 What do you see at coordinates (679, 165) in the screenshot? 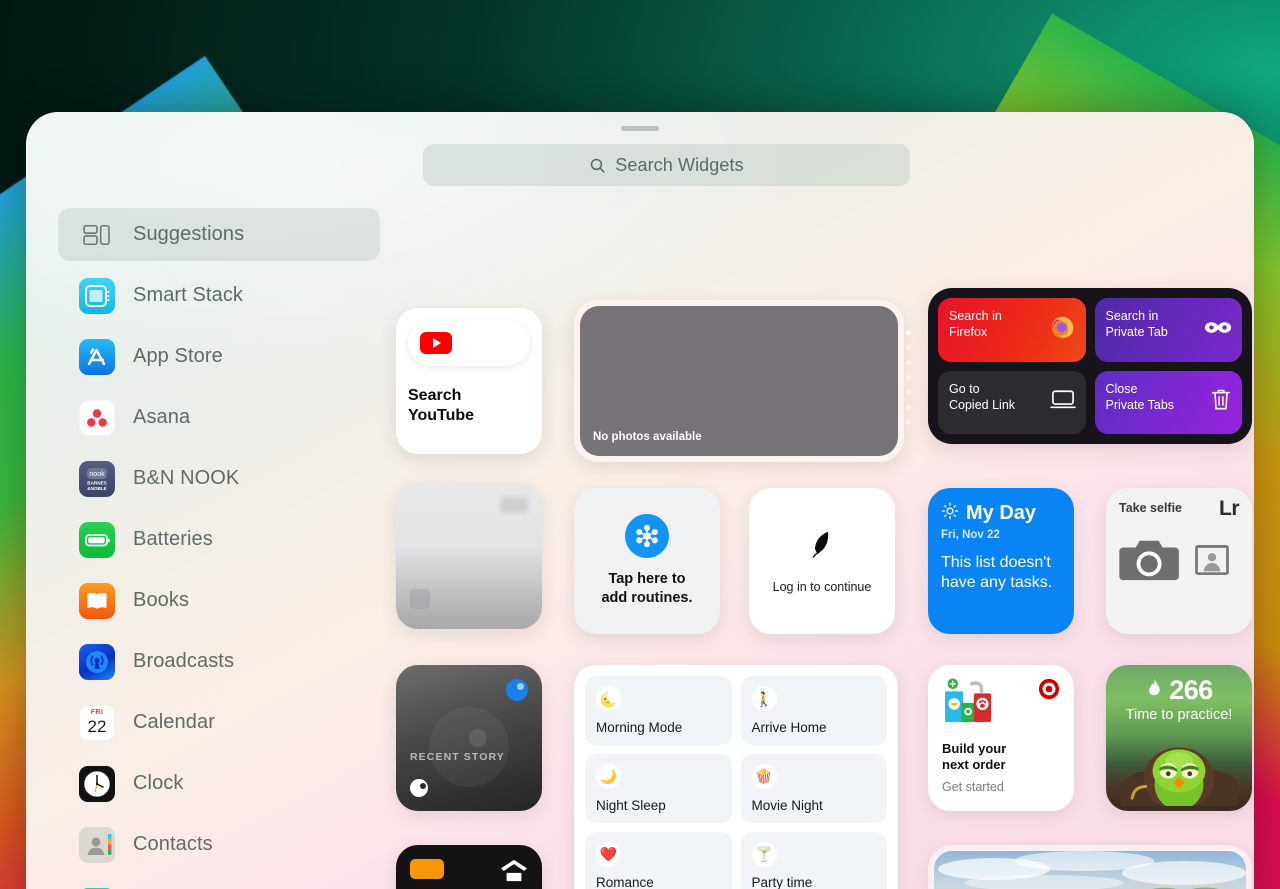
I see `search-input-placeholder: Search Widgets` at bounding box center [679, 165].